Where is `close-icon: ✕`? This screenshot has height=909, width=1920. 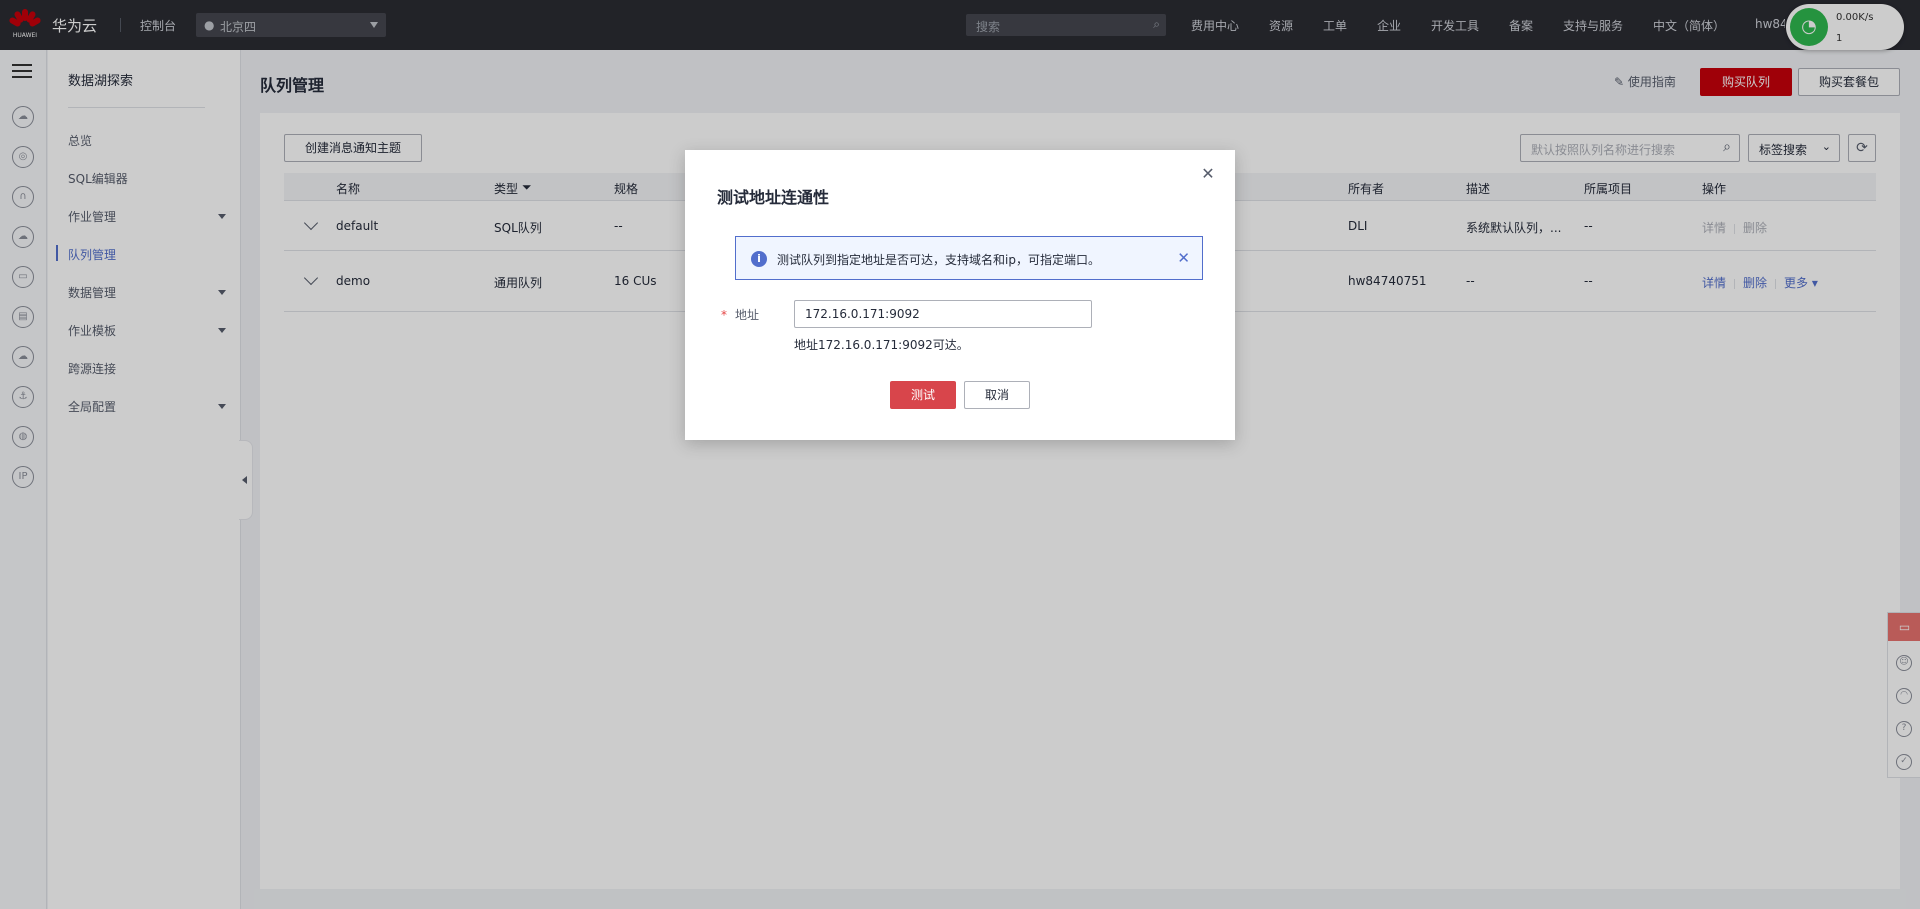
close-icon: ✕ is located at coordinates (1208, 174).